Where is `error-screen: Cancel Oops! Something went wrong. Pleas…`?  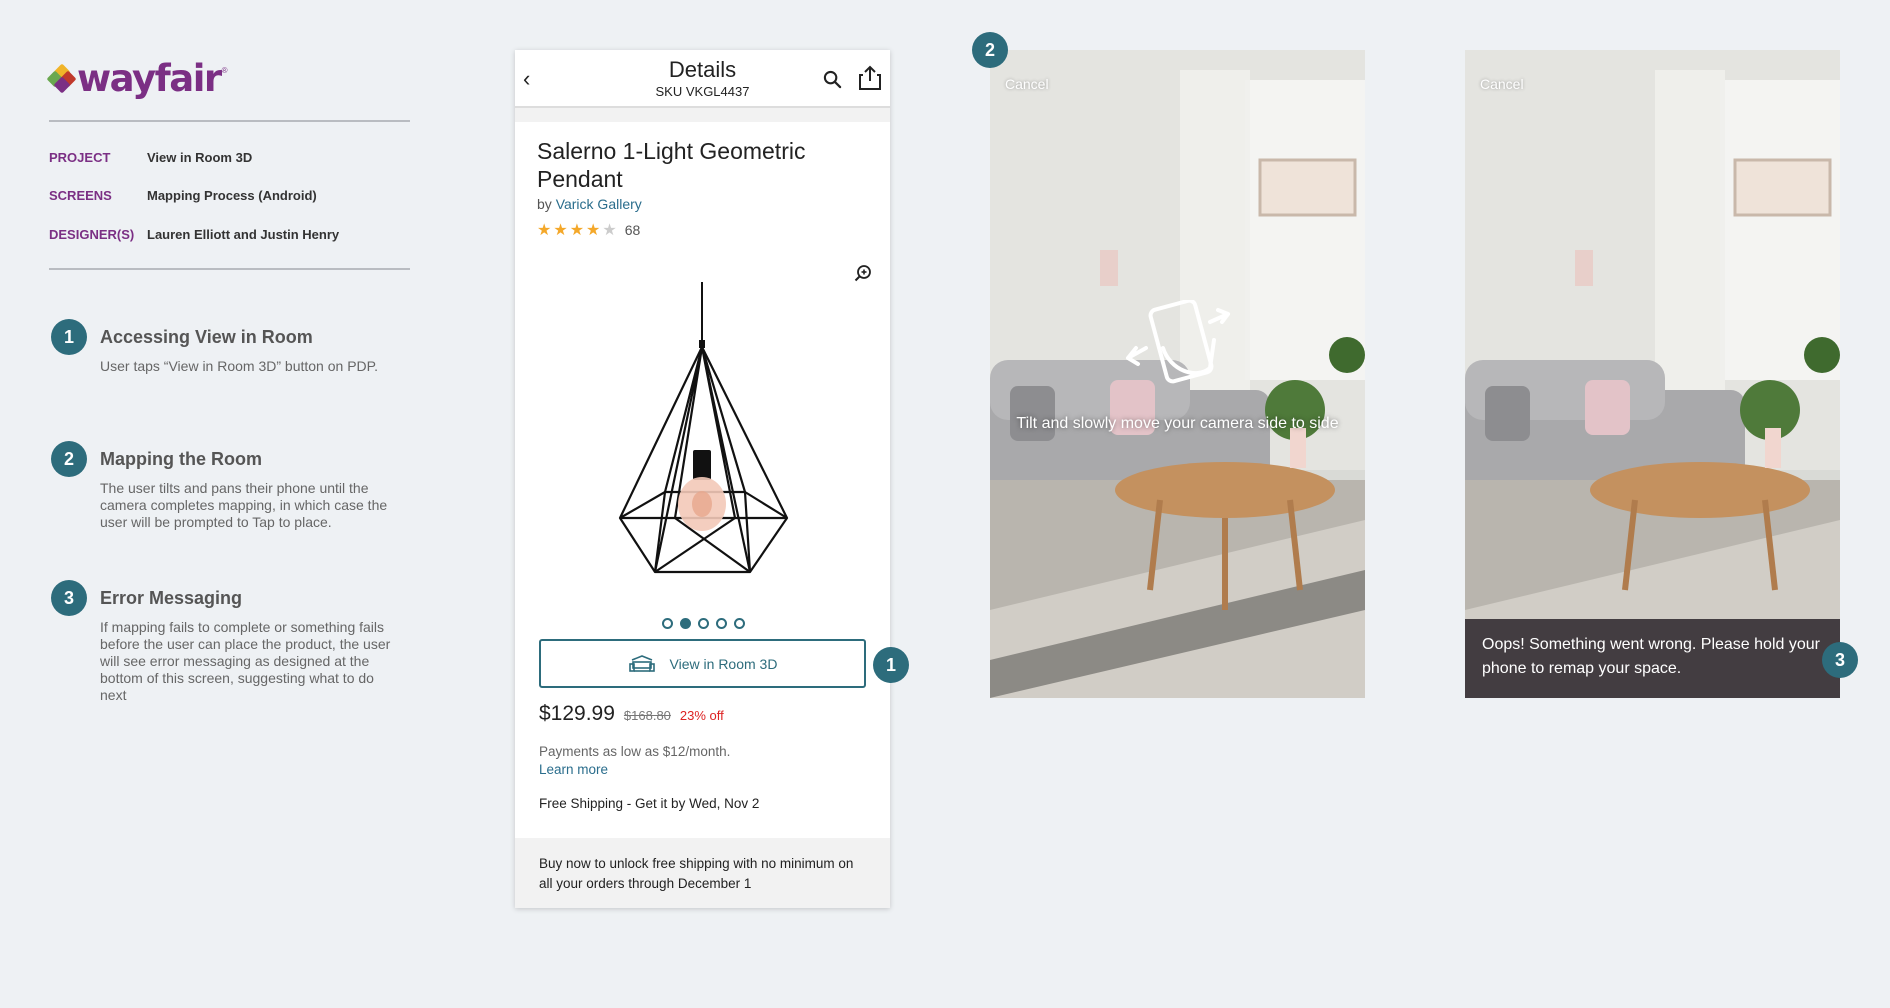 error-screen: Cancel Oops! Something went wrong. Pleas… is located at coordinates (1652, 374).